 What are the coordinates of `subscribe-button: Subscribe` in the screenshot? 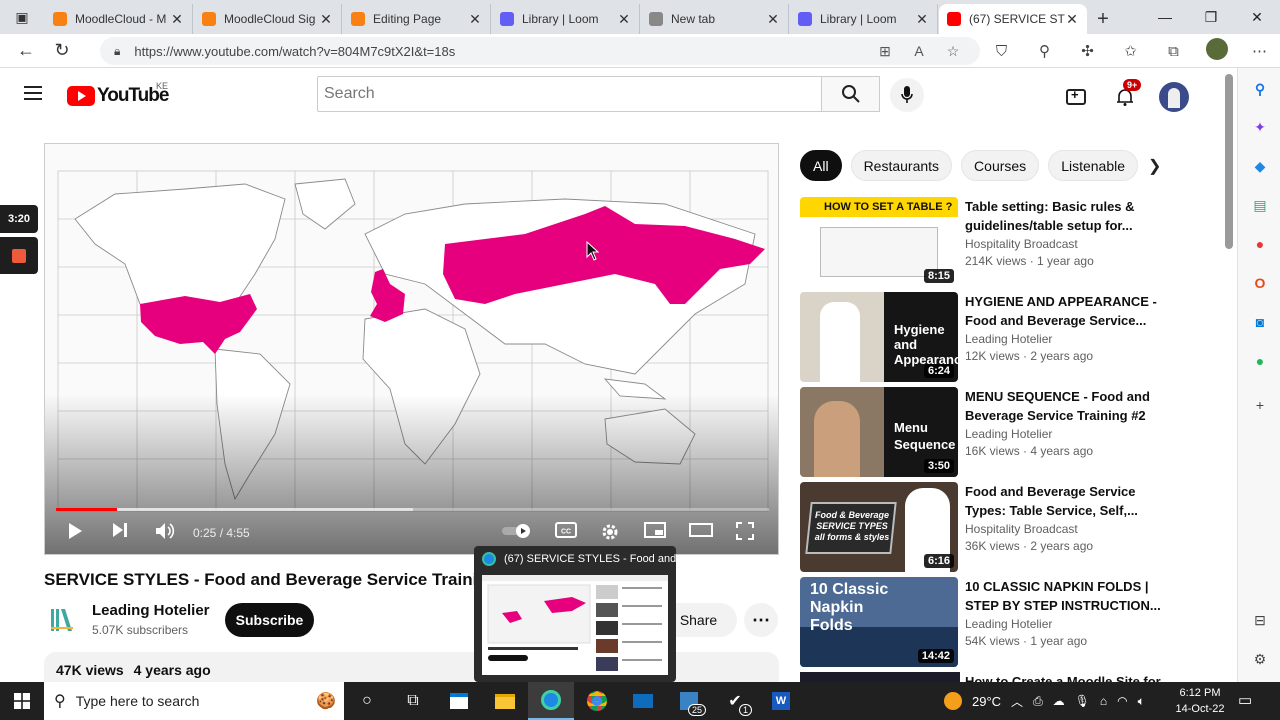 It's located at (269, 620).